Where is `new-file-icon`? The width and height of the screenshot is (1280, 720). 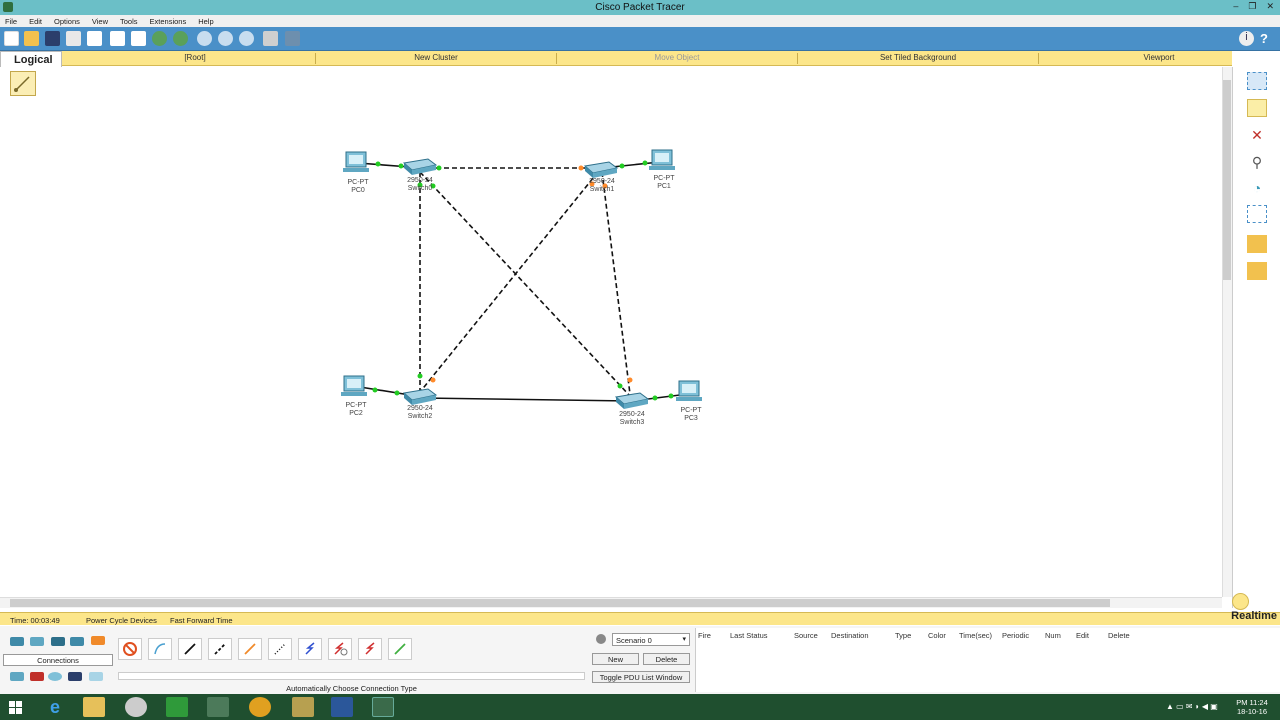
new-file-icon is located at coordinates (11, 38).